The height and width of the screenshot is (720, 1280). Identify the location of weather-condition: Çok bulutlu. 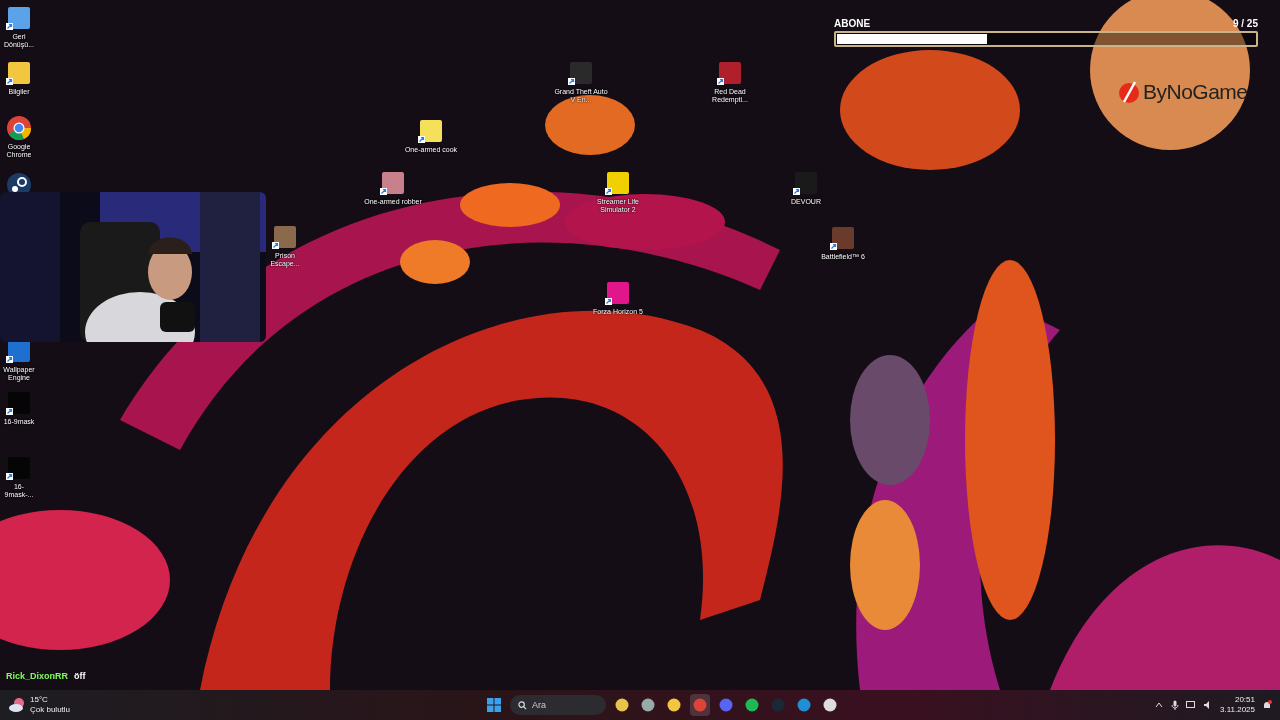
(50, 710).